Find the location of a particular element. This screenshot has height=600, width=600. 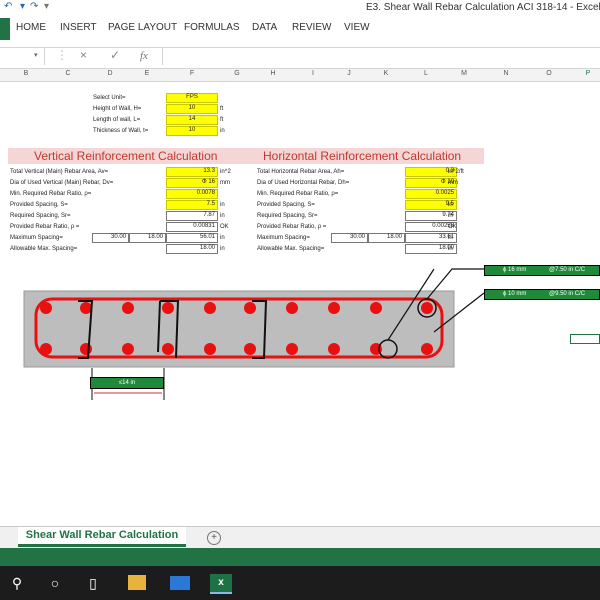

vertical-row-label: Maximum Spacing= is located at coordinates (36, 238).